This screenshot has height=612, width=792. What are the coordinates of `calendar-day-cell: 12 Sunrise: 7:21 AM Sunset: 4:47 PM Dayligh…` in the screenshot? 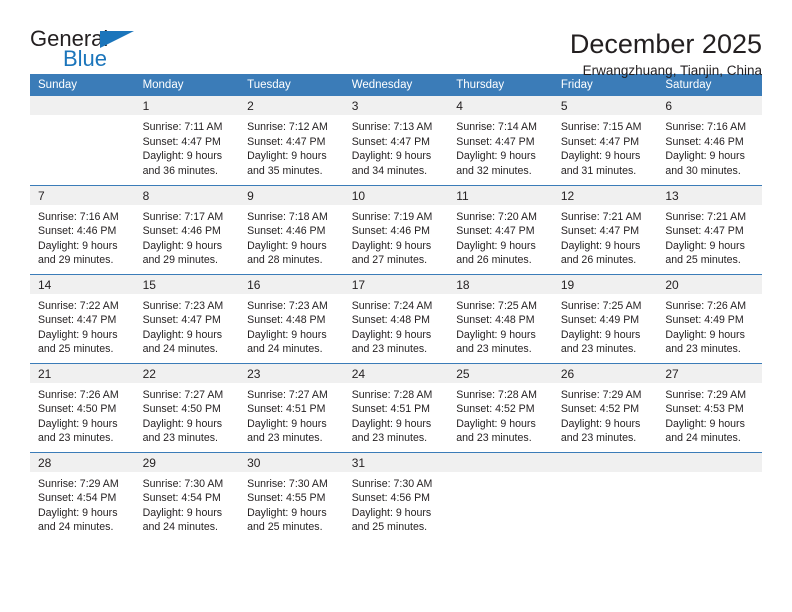 It's located at (605, 229).